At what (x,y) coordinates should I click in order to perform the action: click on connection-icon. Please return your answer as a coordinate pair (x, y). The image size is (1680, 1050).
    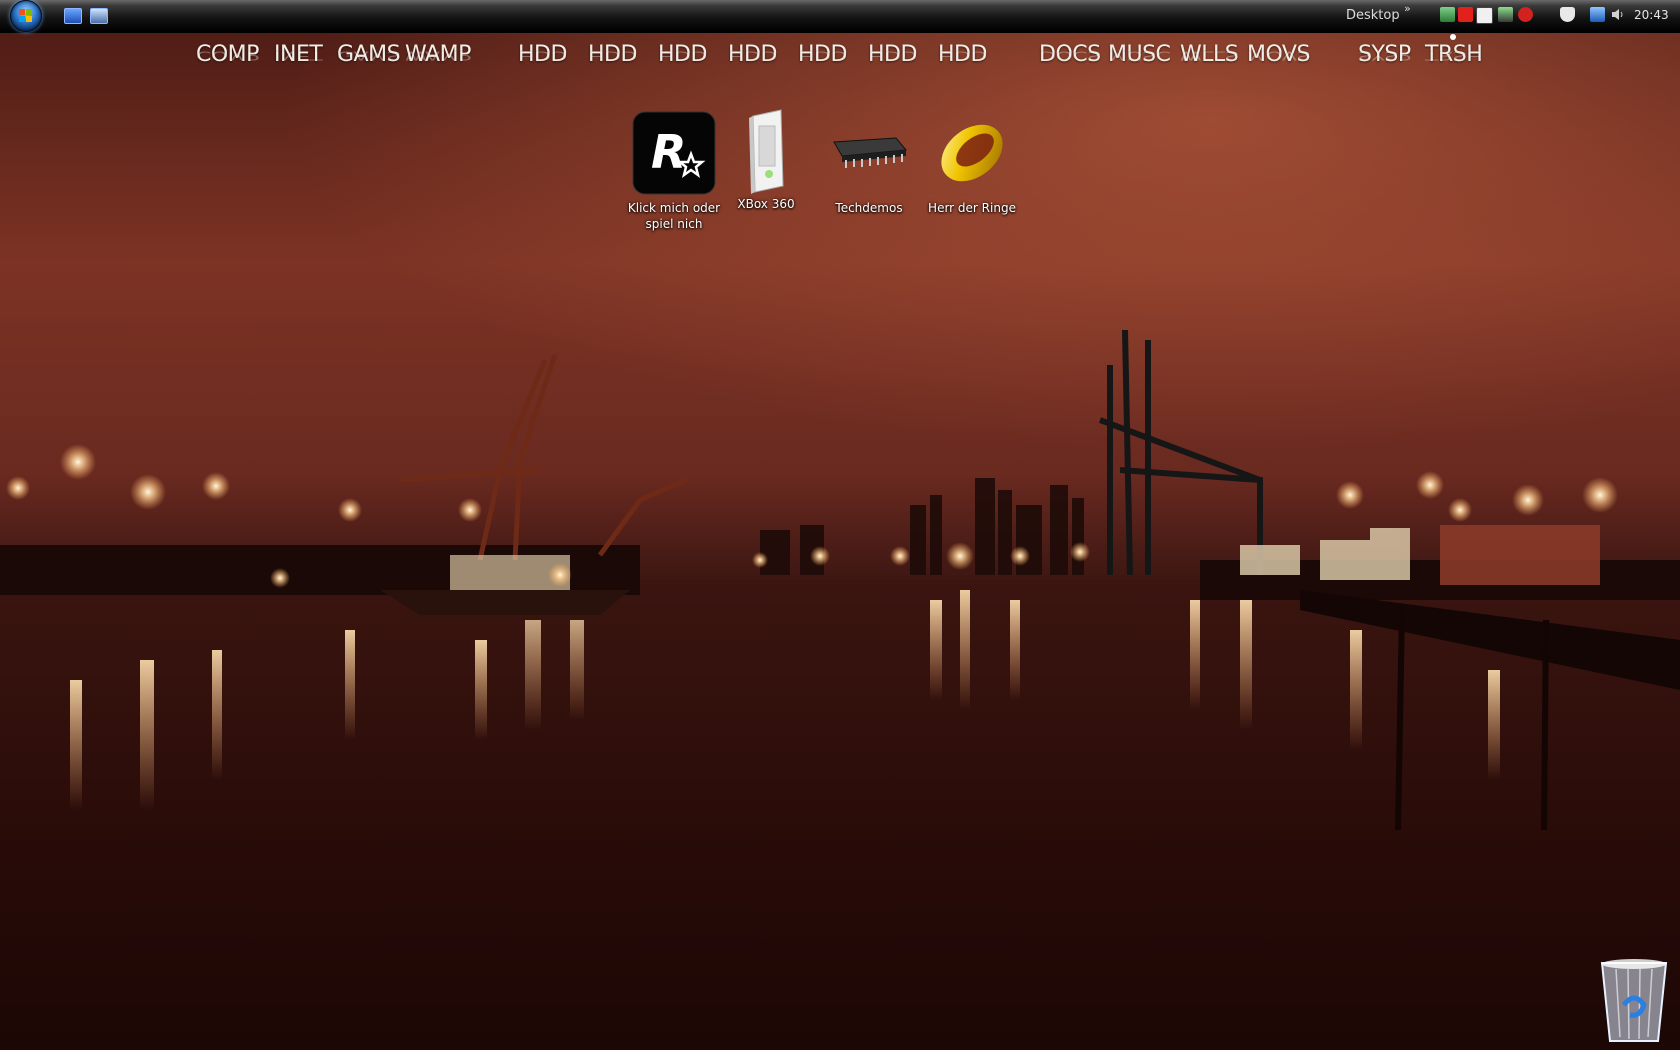
    Looking at the image, I should click on (1505, 14).